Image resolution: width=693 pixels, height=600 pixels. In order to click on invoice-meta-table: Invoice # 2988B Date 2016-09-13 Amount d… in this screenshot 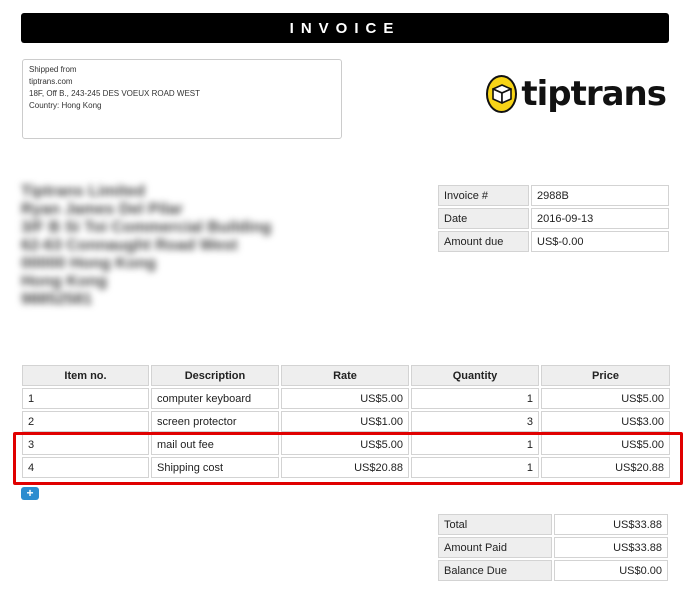, I will do `click(553, 219)`.